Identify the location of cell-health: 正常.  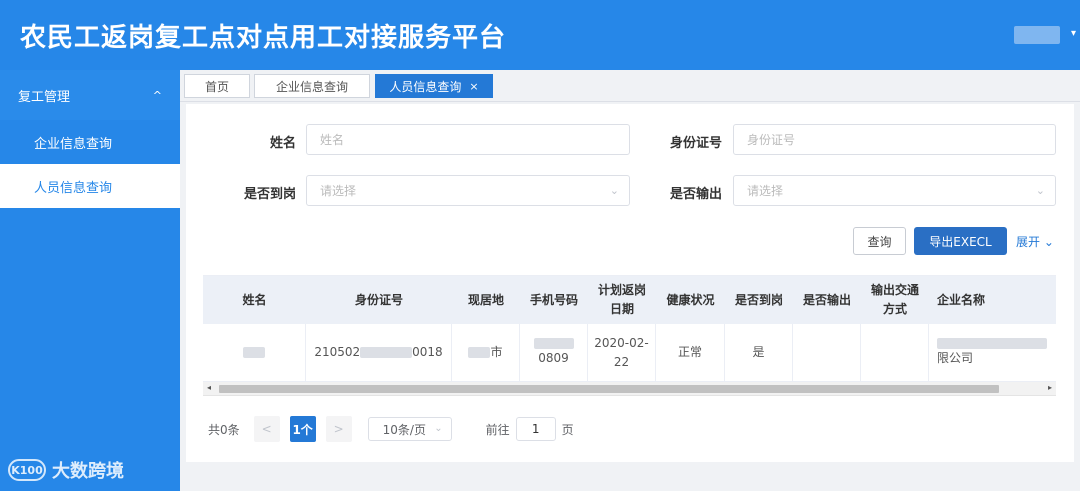
(690, 352).